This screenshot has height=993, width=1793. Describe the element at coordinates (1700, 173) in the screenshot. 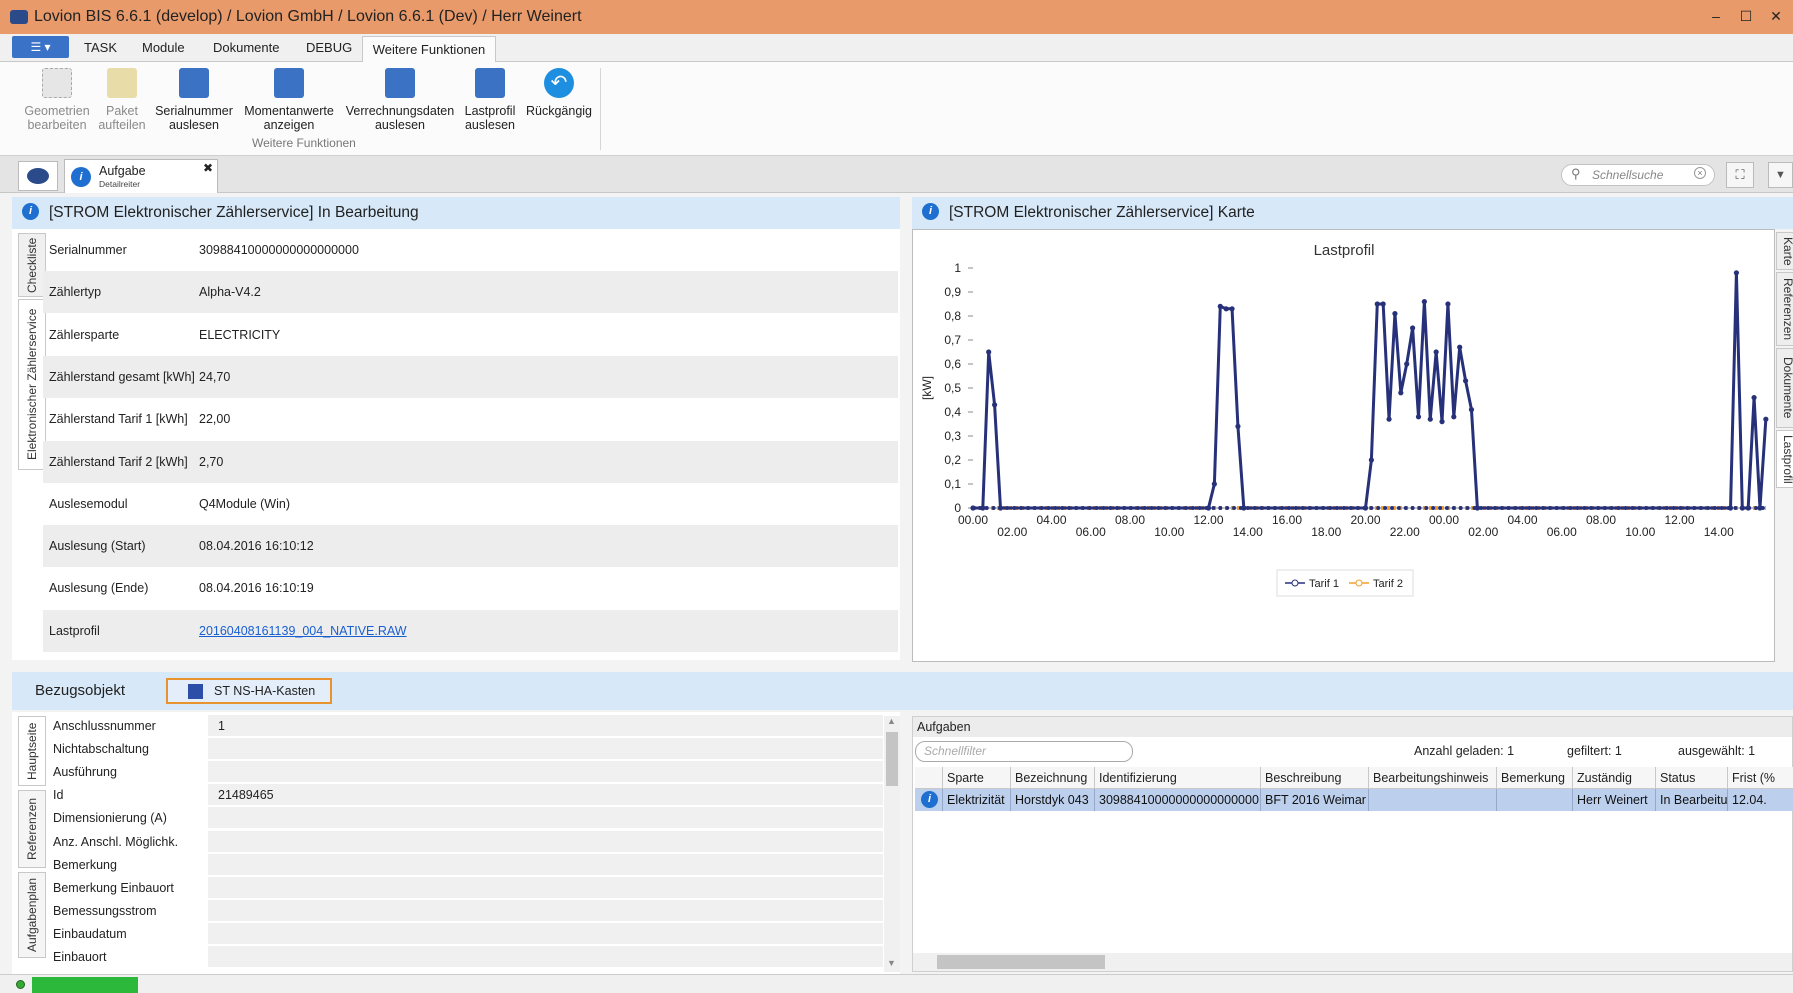

I see `clear-search-icon: ×` at that location.